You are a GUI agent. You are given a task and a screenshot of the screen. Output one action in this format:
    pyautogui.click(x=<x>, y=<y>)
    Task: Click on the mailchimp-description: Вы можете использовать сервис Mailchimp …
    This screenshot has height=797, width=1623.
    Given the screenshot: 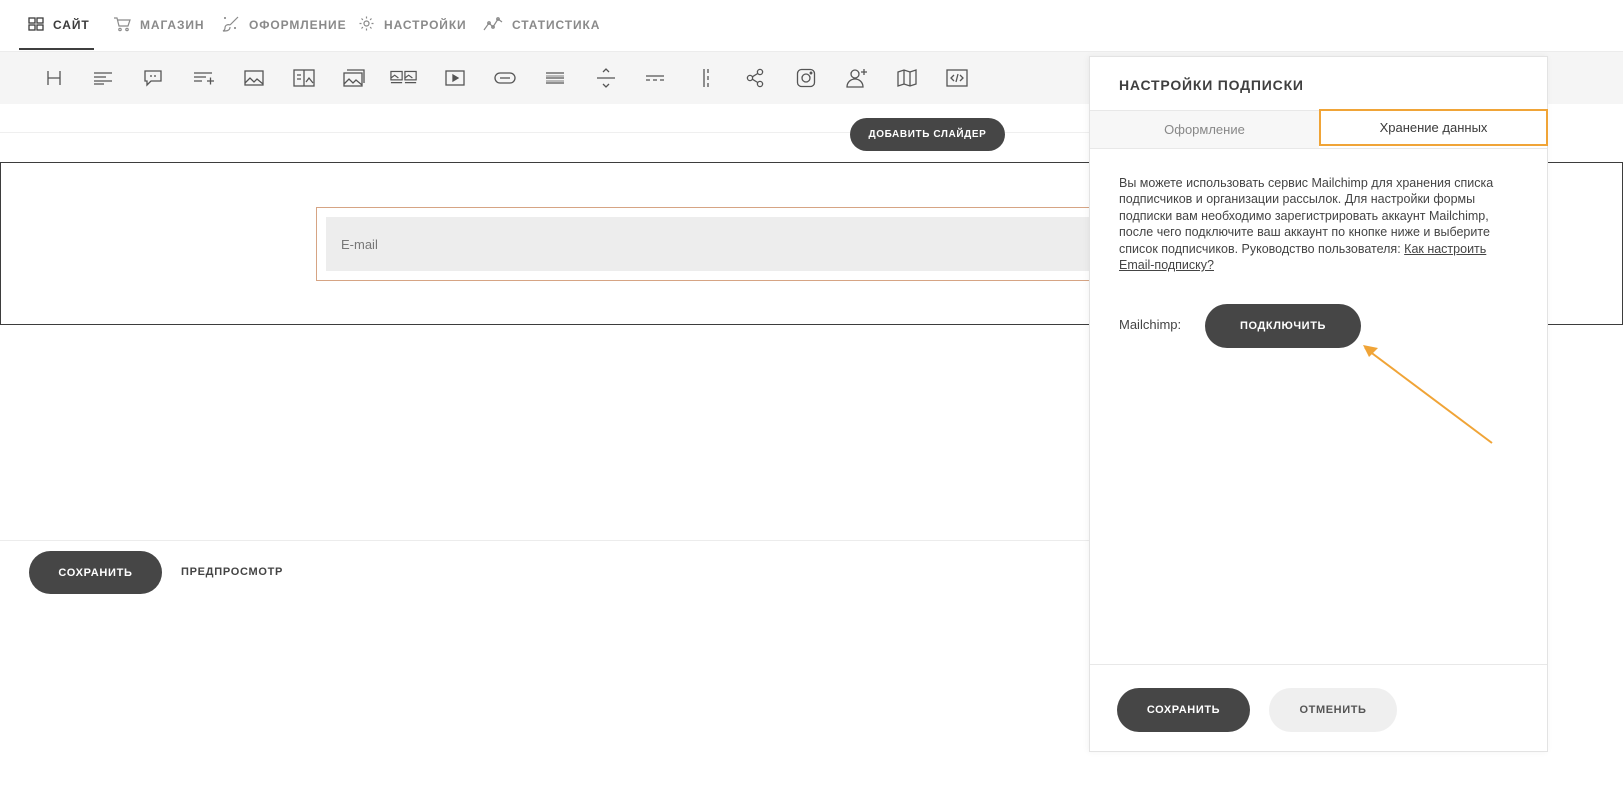 What is the action you would take?
    pyautogui.click(x=1315, y=224)
    